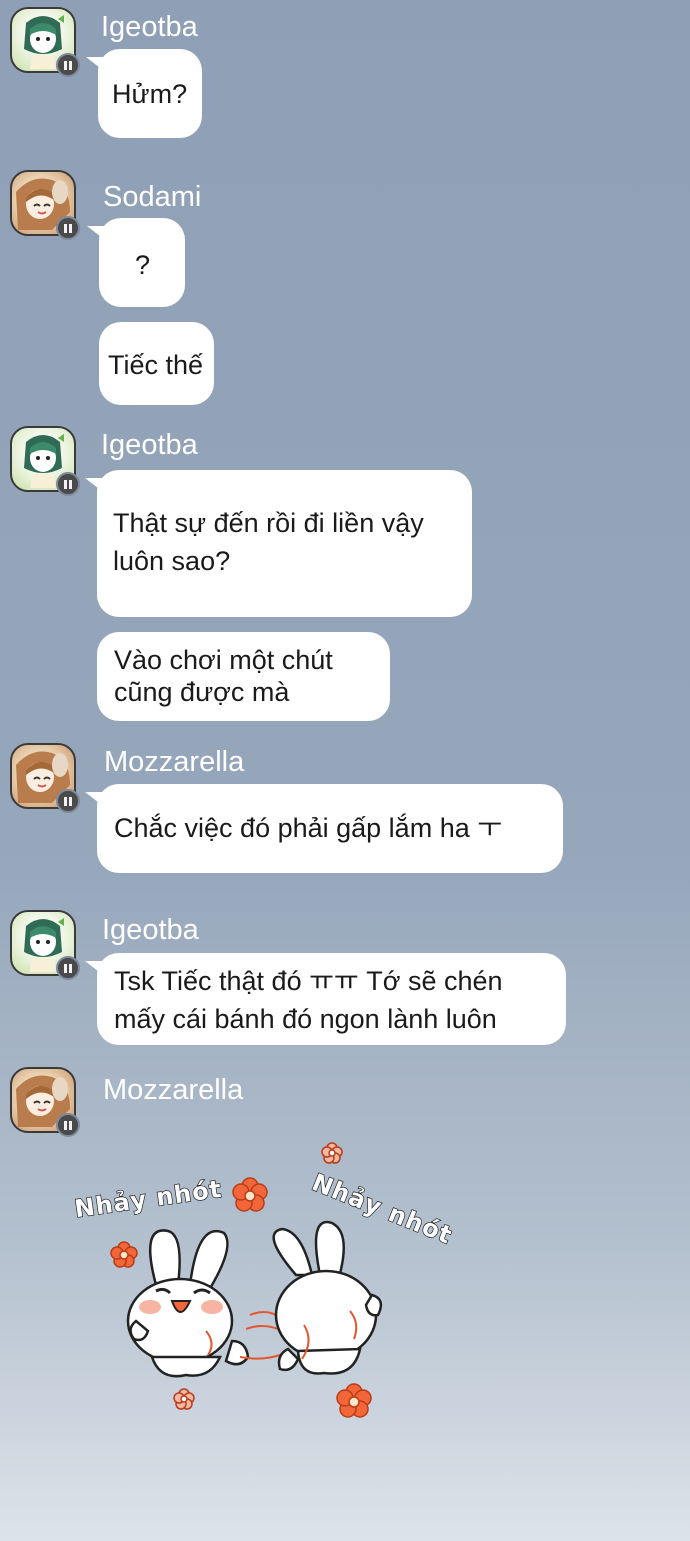 The height and width of the screenshot is (1541, 690). I want to click on message-bubble: Thật sự đến rồi đi liền vậy luôn sao?, so click(278, 543).